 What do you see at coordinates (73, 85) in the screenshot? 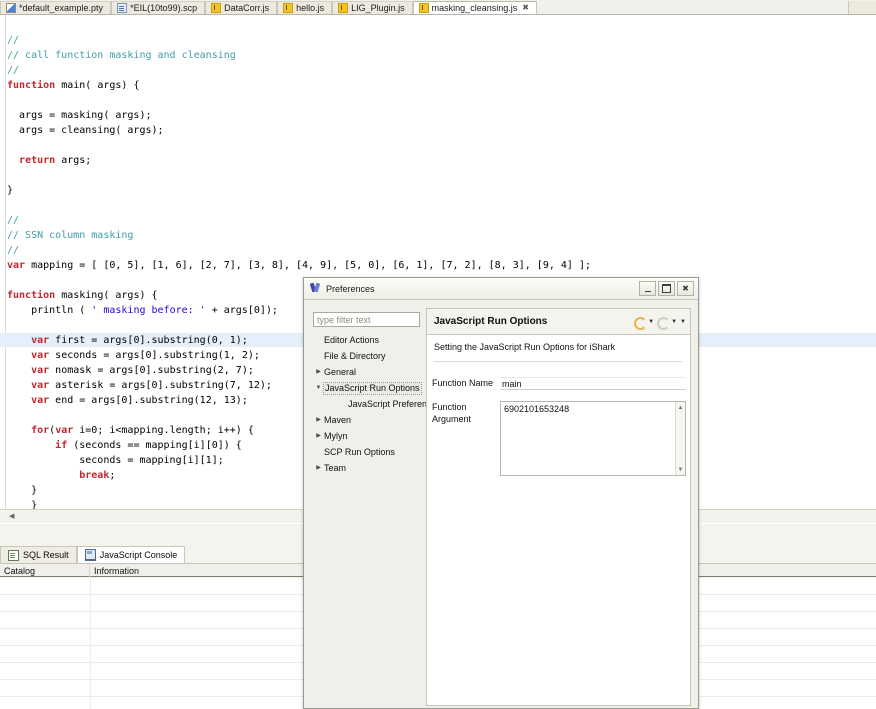
I see `code-line: function main( args) {` at bounding box center [73, 85].